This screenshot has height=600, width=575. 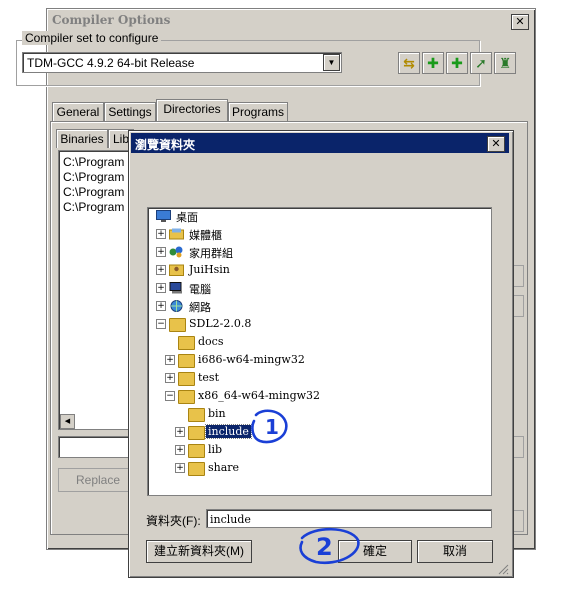 What do you see at coordinates (192, 110) in the screenshot?
I see `tab-directories: Directories` at bounding box center [192, 110].